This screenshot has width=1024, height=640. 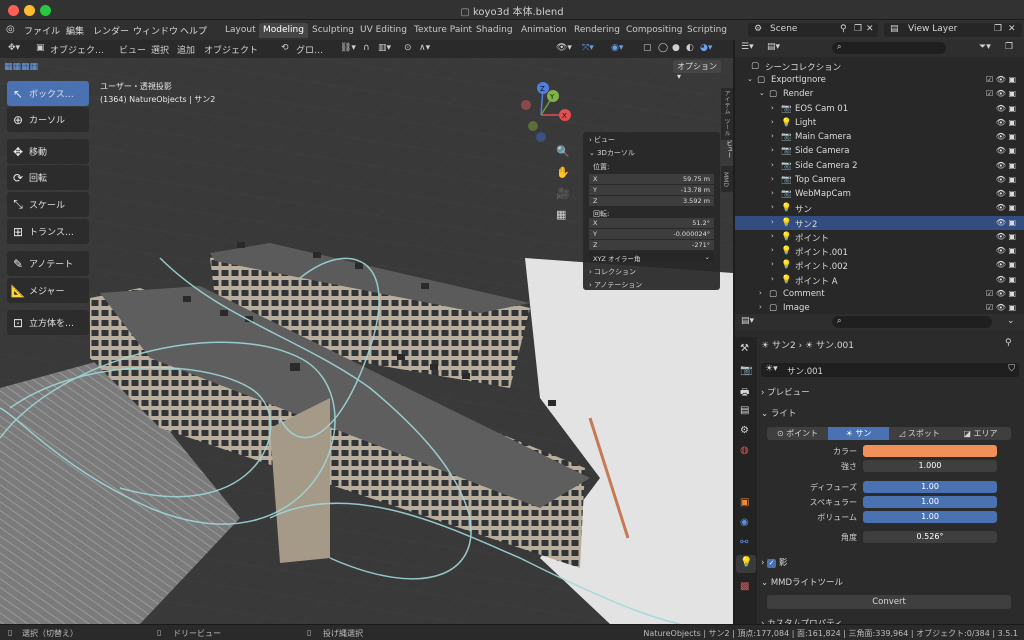 I want to click on world-tab-icon: ◍, so click(x=744, y=450).